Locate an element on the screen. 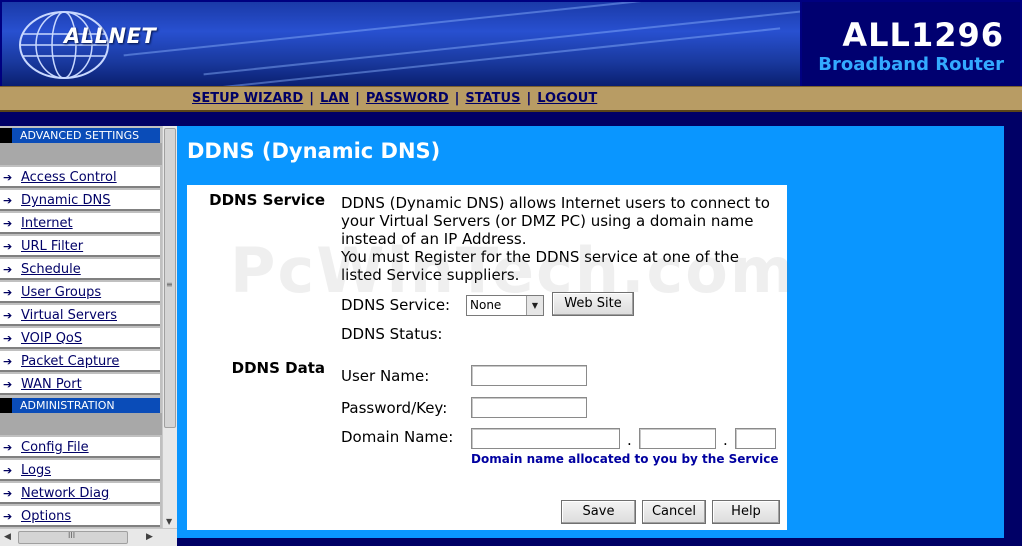 The image size is (1022, 546). sidebar-item-dynamic-dns: ➔ Dynamic DNS is located at coordinates (80, 200).